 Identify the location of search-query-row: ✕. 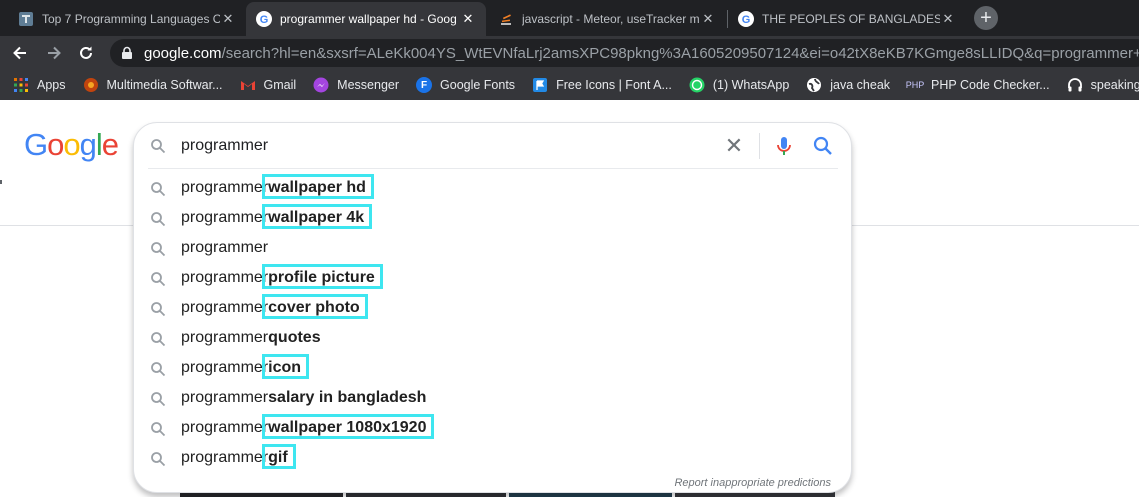
(492, 146).